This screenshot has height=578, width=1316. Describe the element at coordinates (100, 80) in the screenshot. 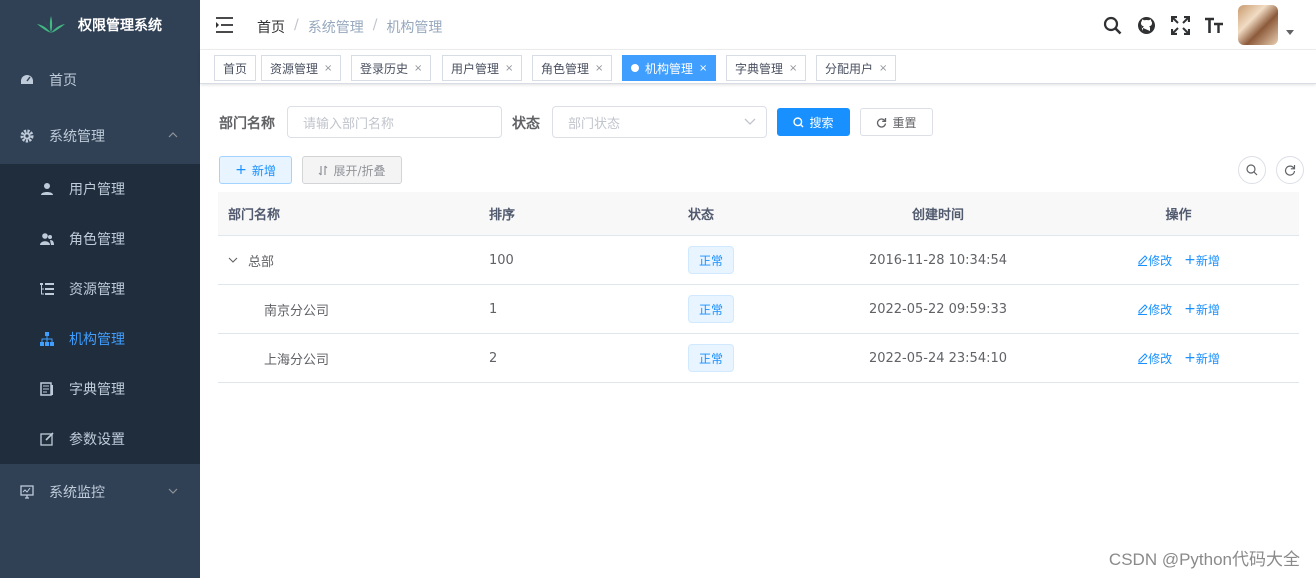

I see `menu-item-home: 首页` at that location.